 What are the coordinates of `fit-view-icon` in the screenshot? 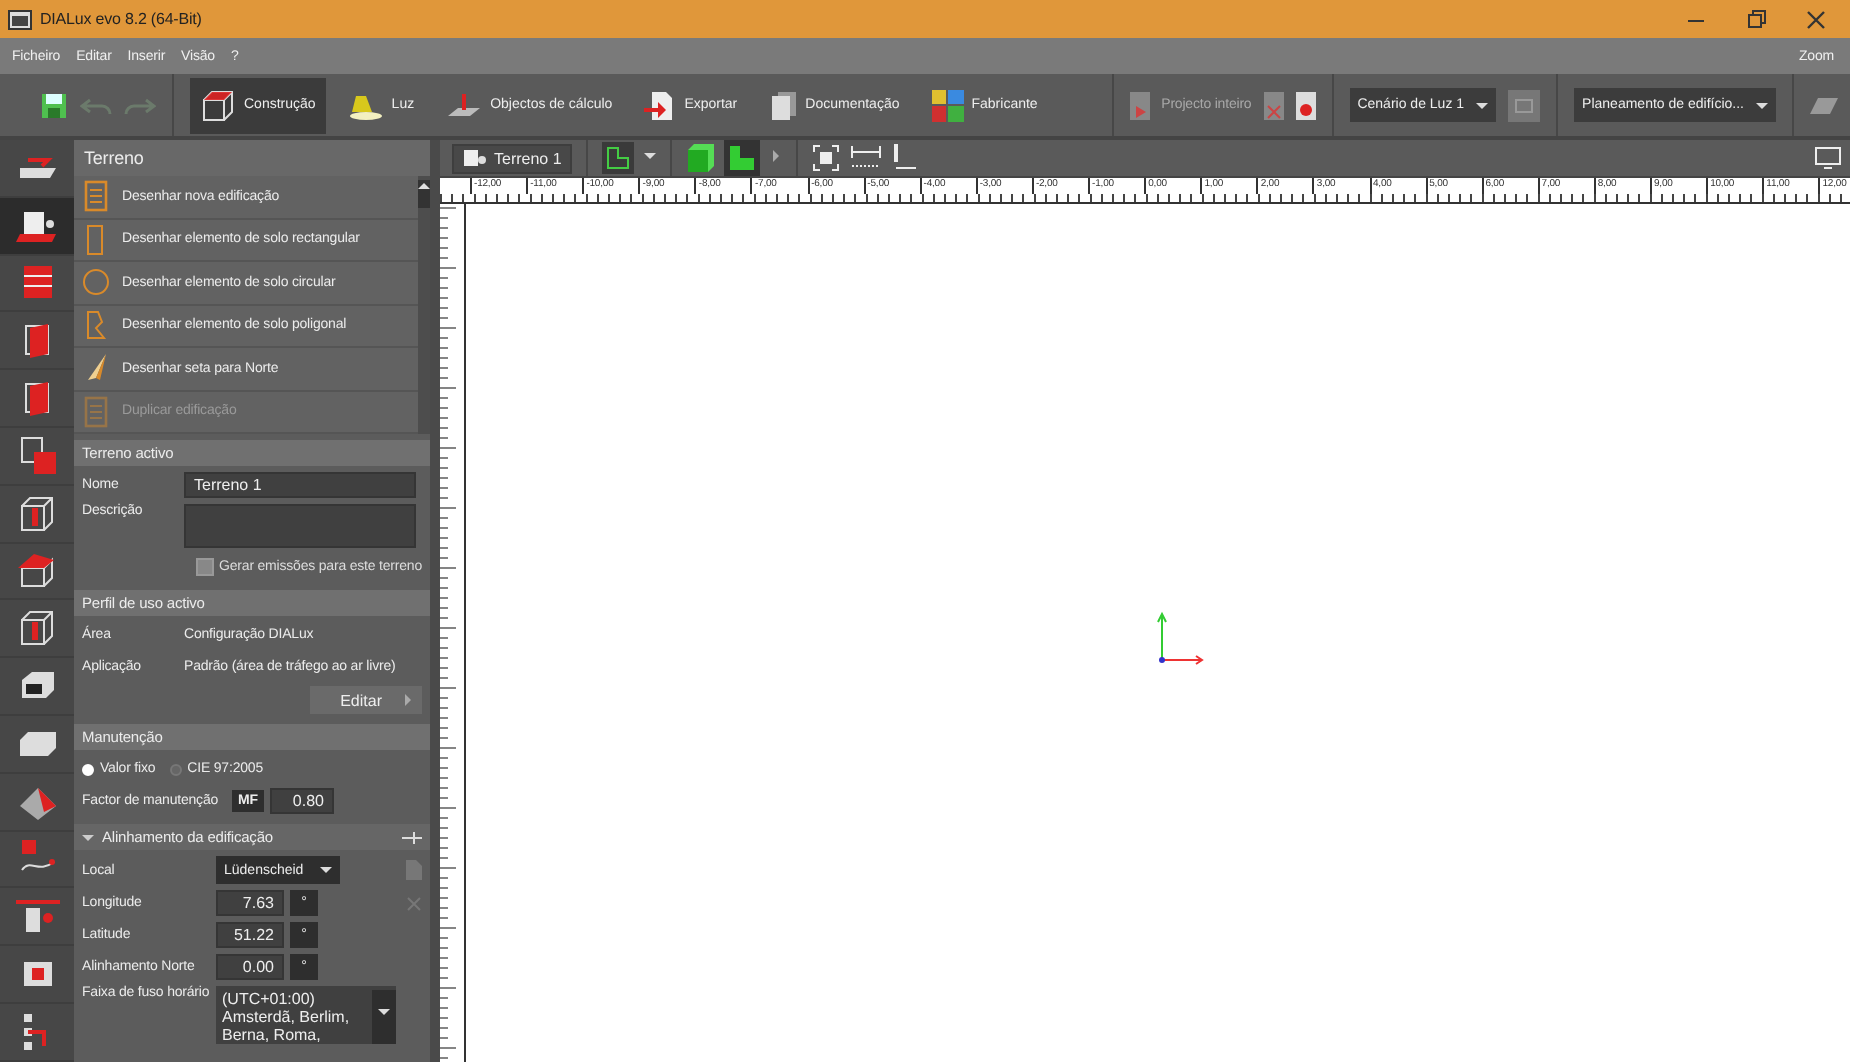 It's located at (825, 158).